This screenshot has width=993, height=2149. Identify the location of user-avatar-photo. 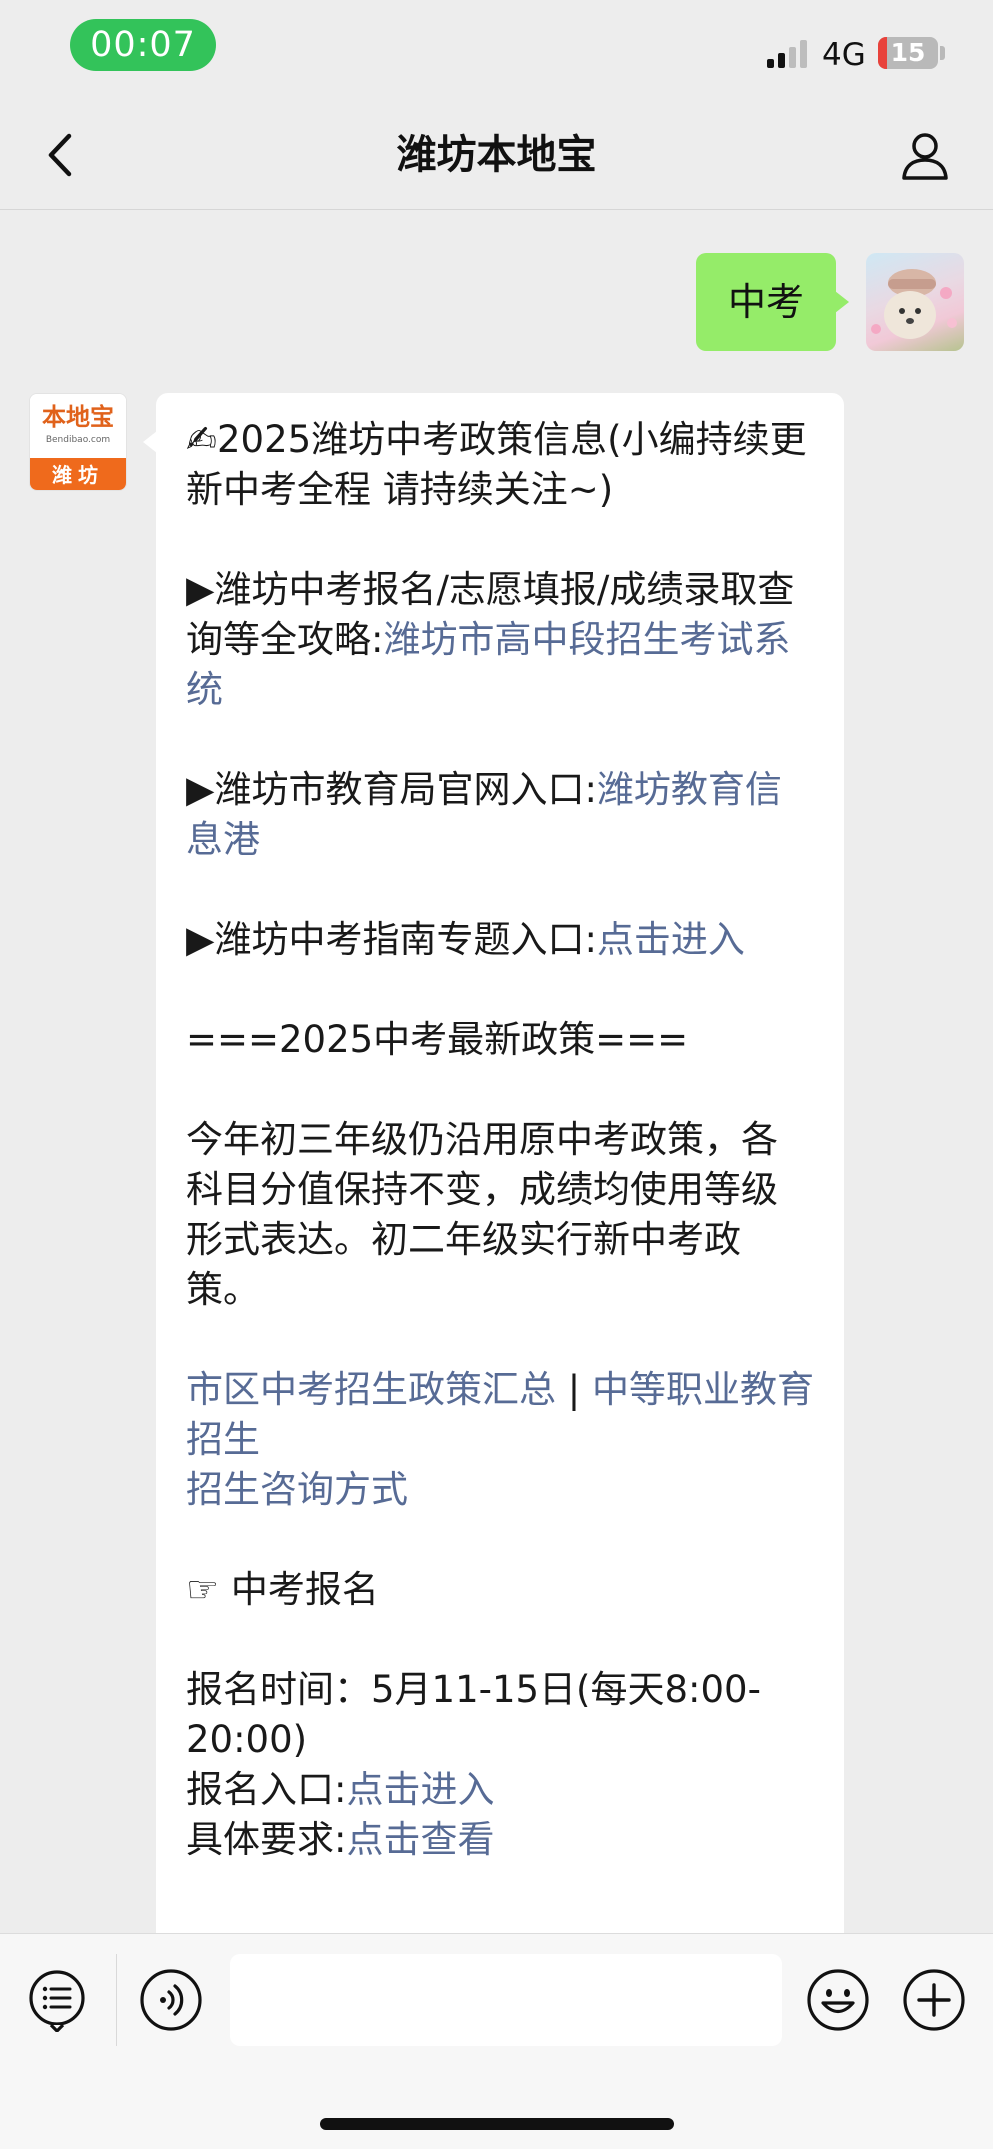
(914, 304).